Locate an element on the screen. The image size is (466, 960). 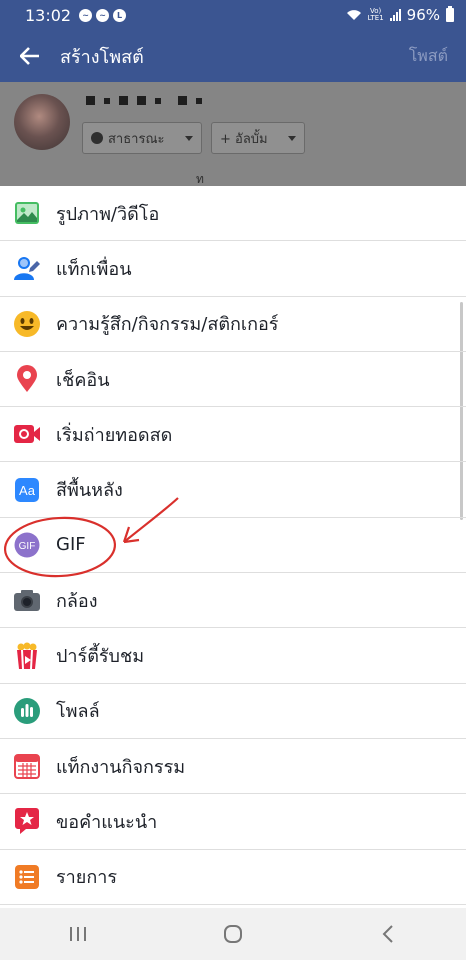
option-check-in: เช็คอิน is located at coordinates (233, 380).